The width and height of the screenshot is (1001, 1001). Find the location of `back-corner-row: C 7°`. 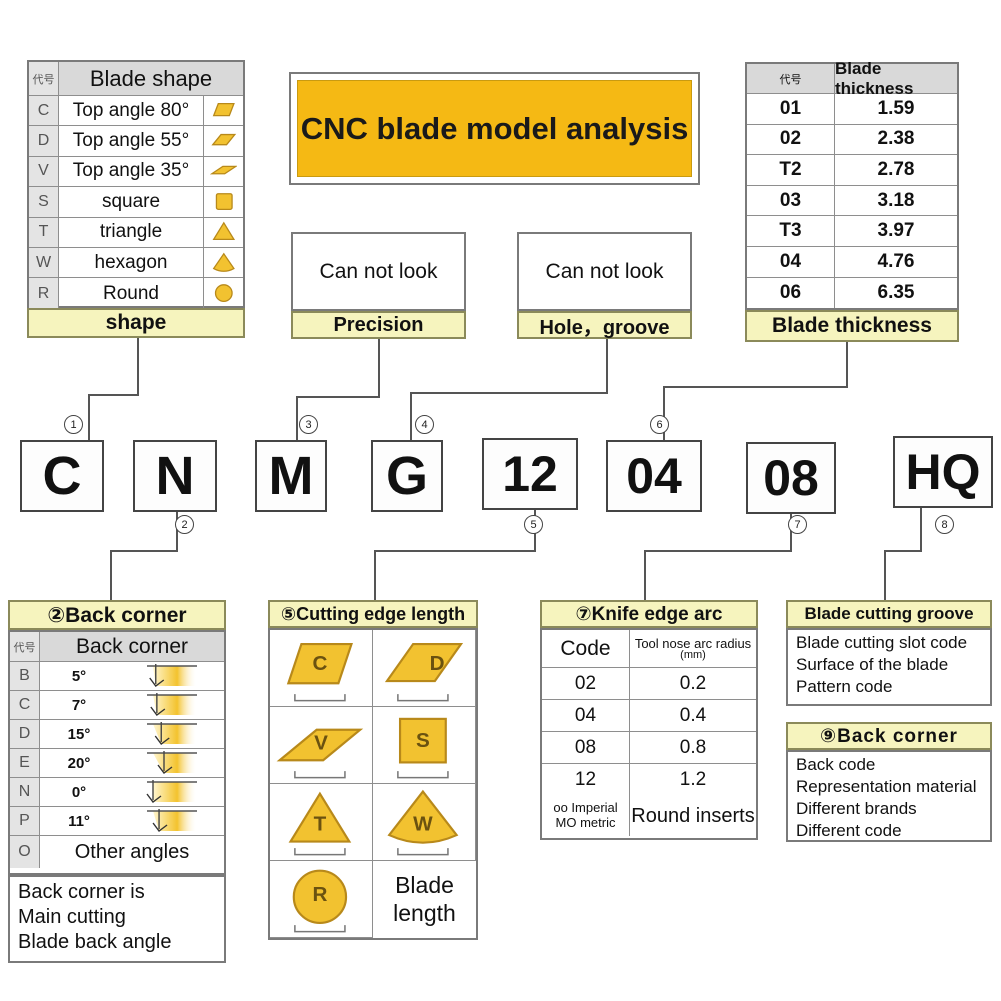

back-corner-row: C 7° is located at coordinates (117, 705).